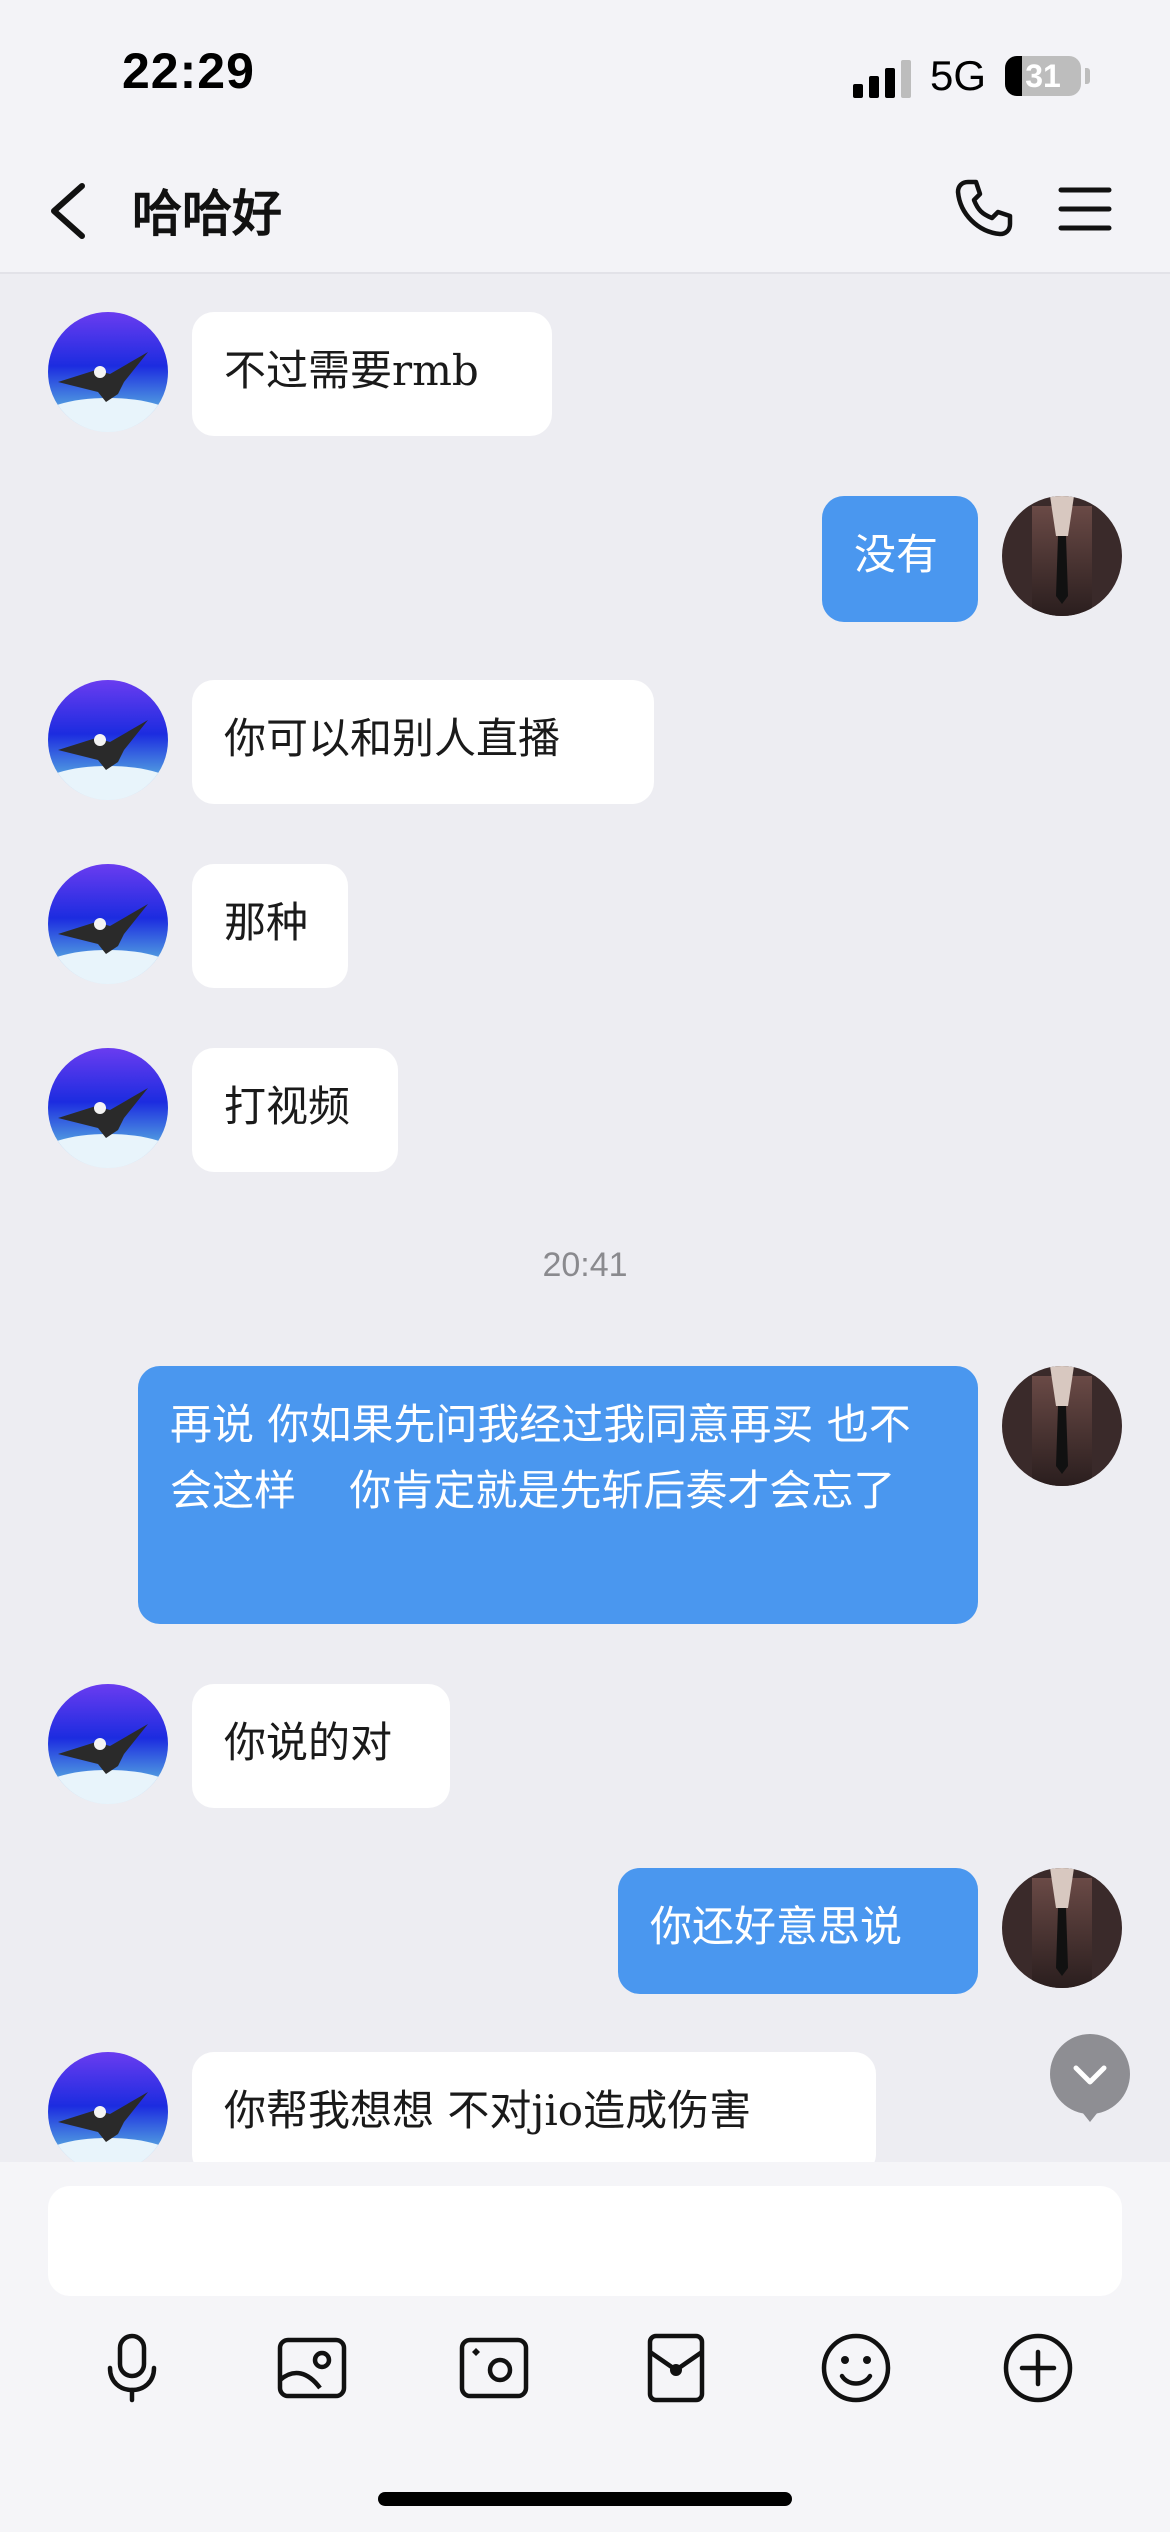 The image size is (1170, 2532). Describe the element at coordinates (585, 1931) in the screenshot. I see `message-row: 你还好意思说` at that location.